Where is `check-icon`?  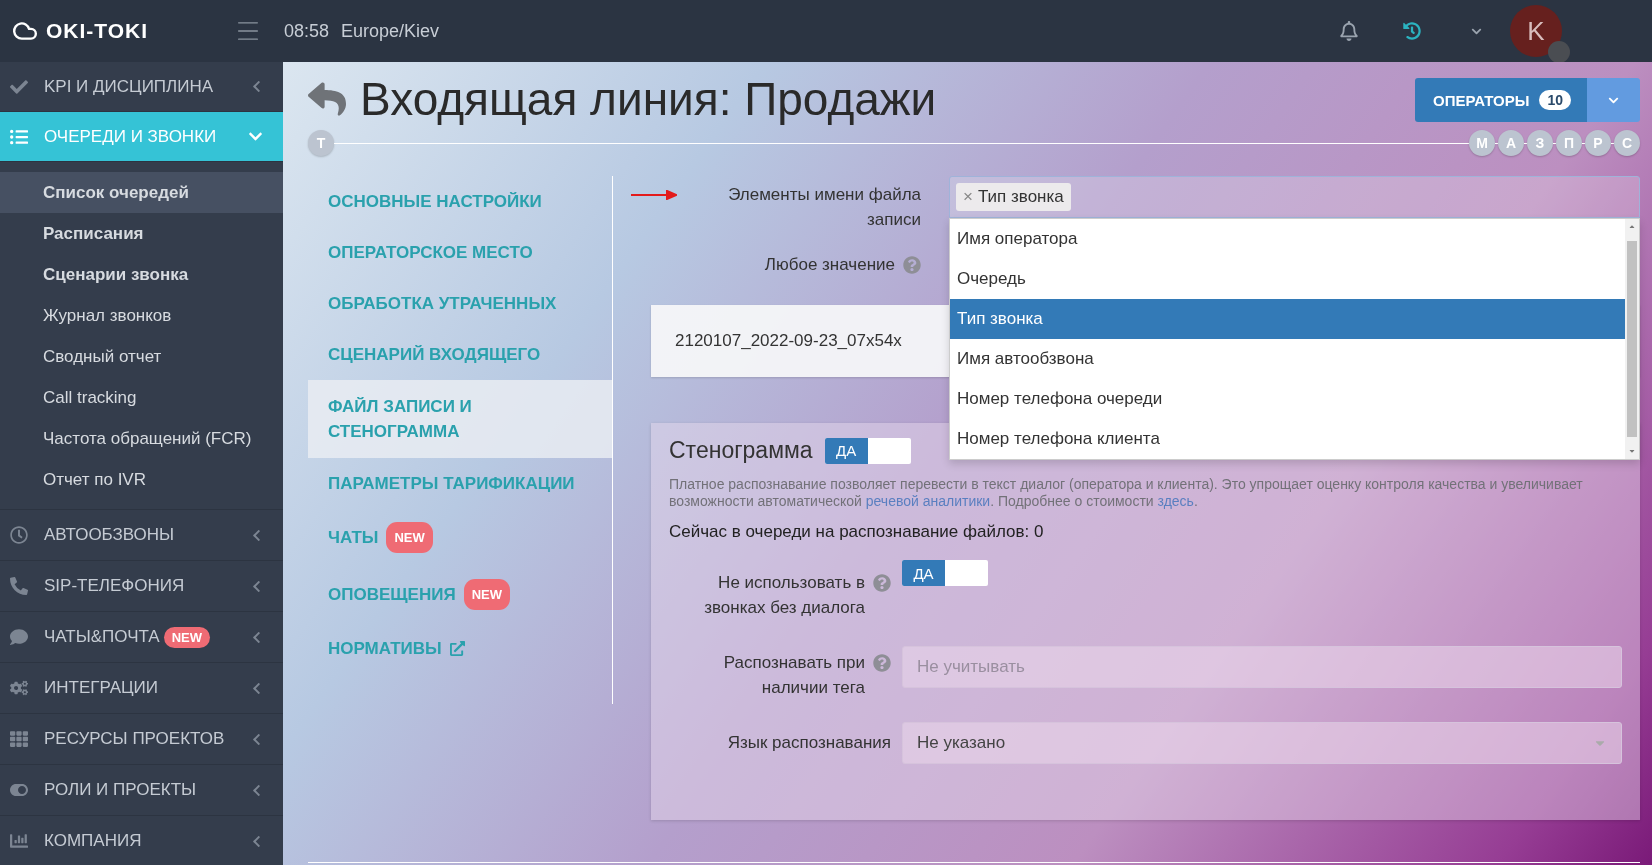 check-icon is located at coordinates (19, 86).